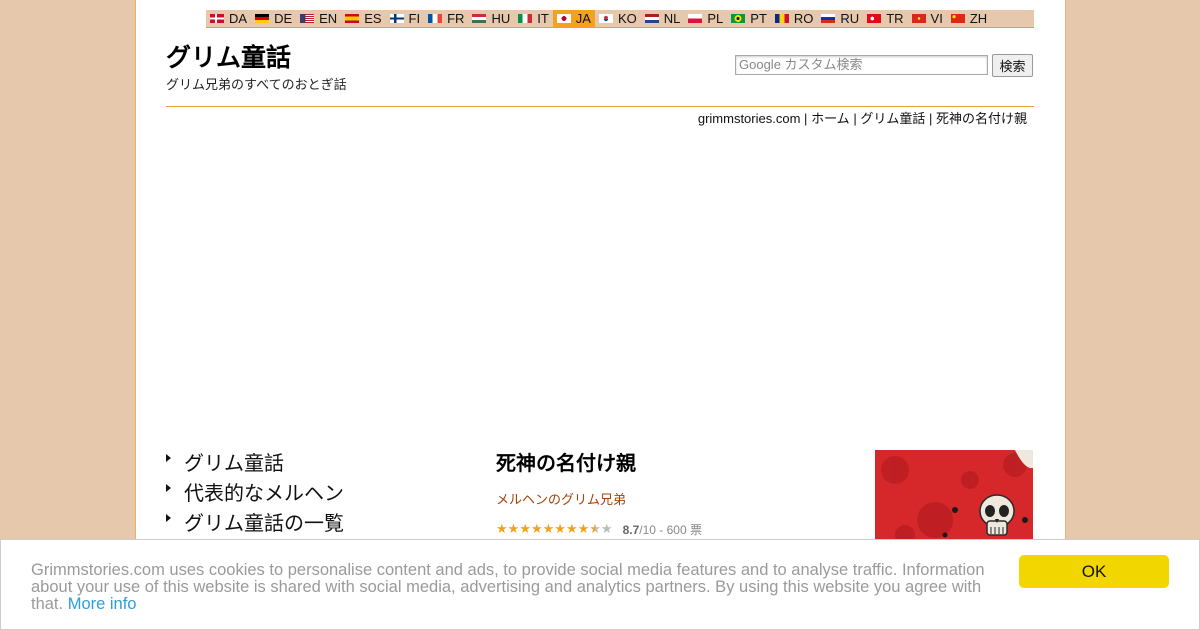 This screenshot has width=1200, height=630. What do you see at coordinates (256, 85) in the screenshot?
I see `site-subtitle: グリム兄弟のすべてのおとぎ話` at bounding box center [256, 85].